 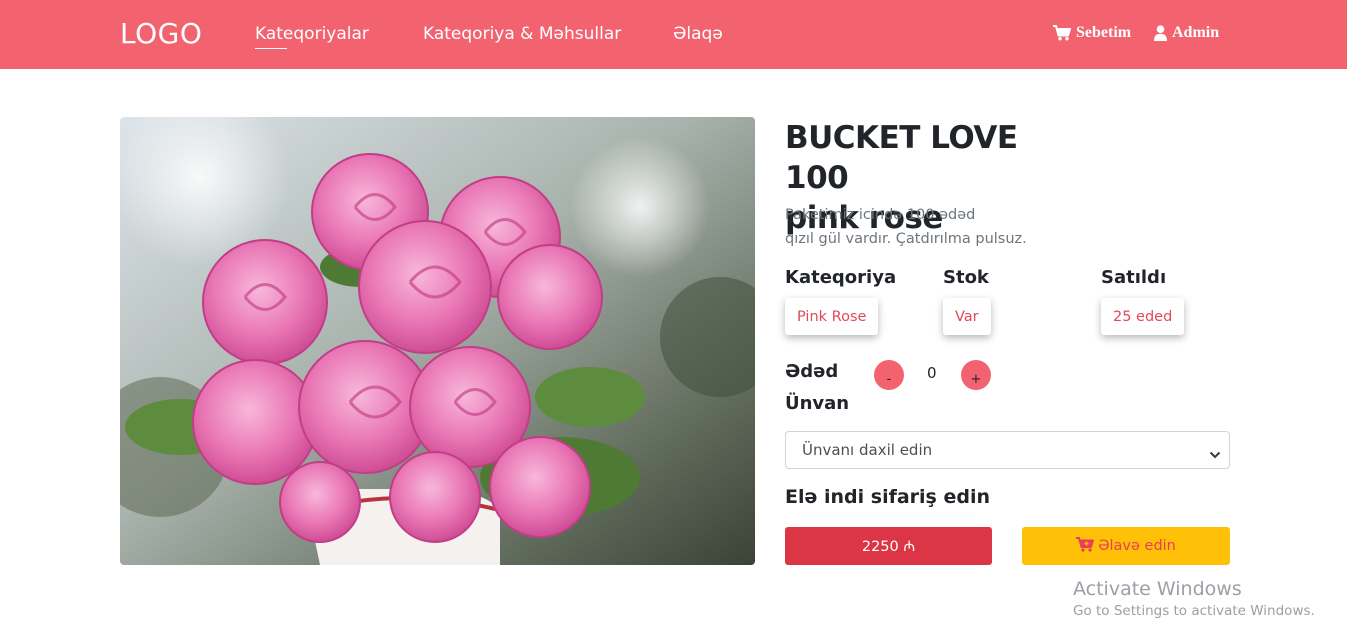 I want to click on address-label: Ünvan, so click(x=817, y=403).